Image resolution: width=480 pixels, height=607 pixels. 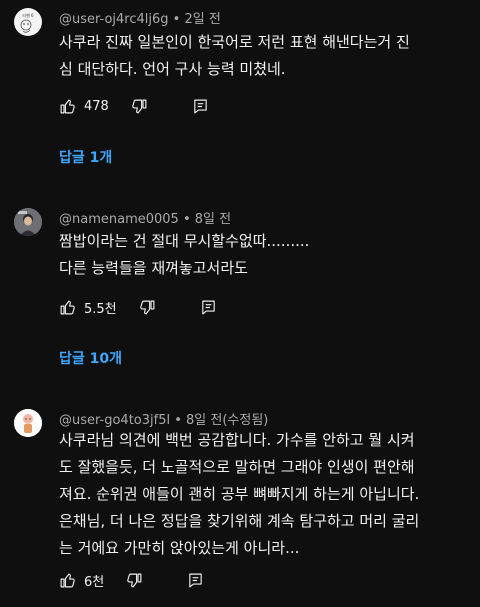 What do you see at coordinates (119, 219) in the screenshot?
I see `author-name: @namename0005` at bounding box center [119, 219].